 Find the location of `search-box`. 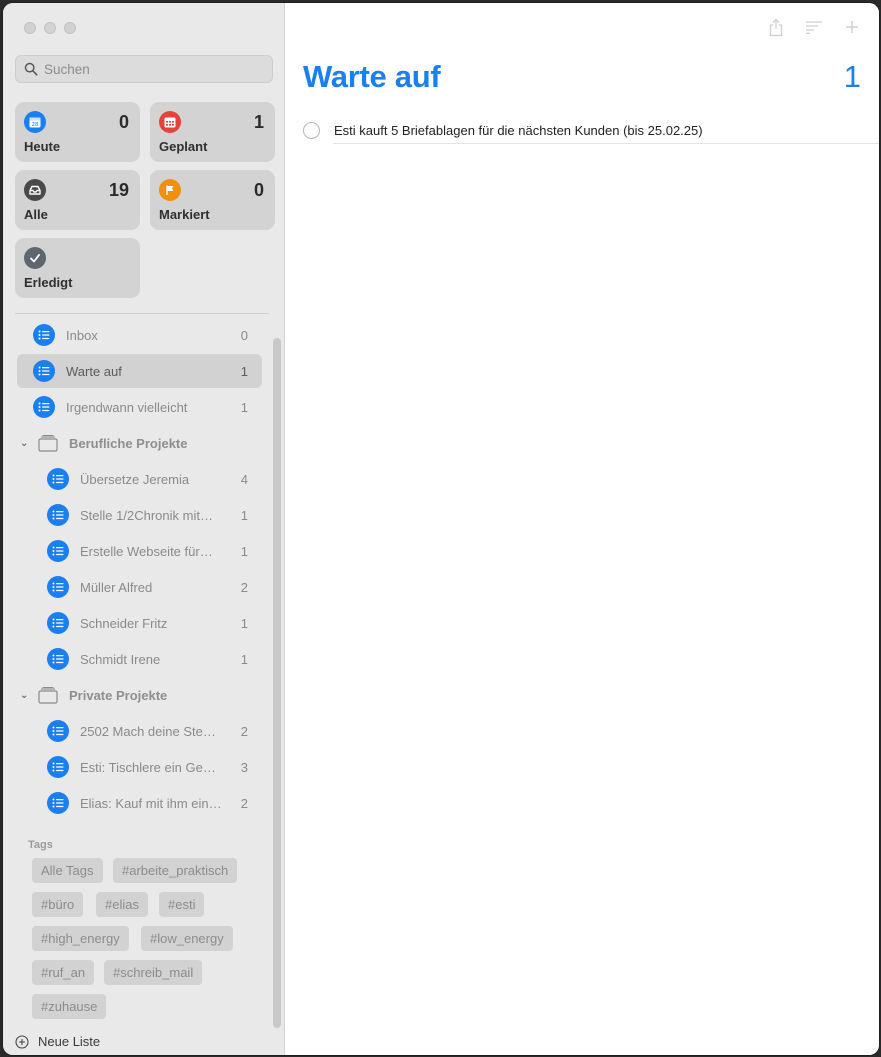

search-box is located at coordinates (144, 69).